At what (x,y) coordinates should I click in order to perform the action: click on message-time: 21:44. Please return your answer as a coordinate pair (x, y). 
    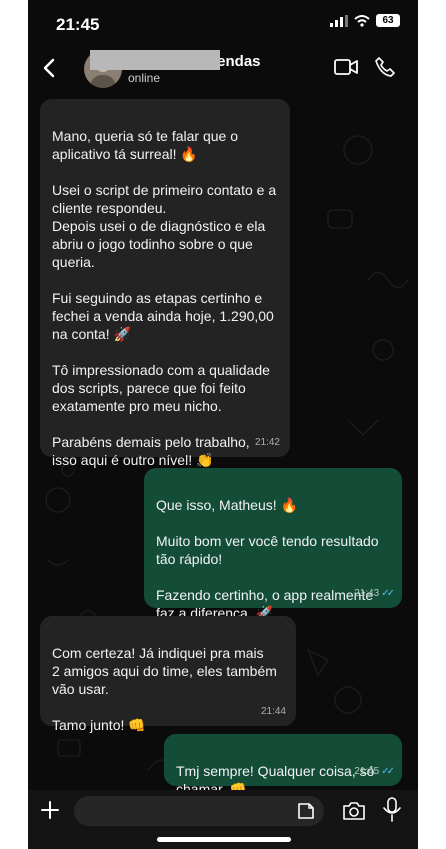
    Looking at the image, I should click on (273, 711).